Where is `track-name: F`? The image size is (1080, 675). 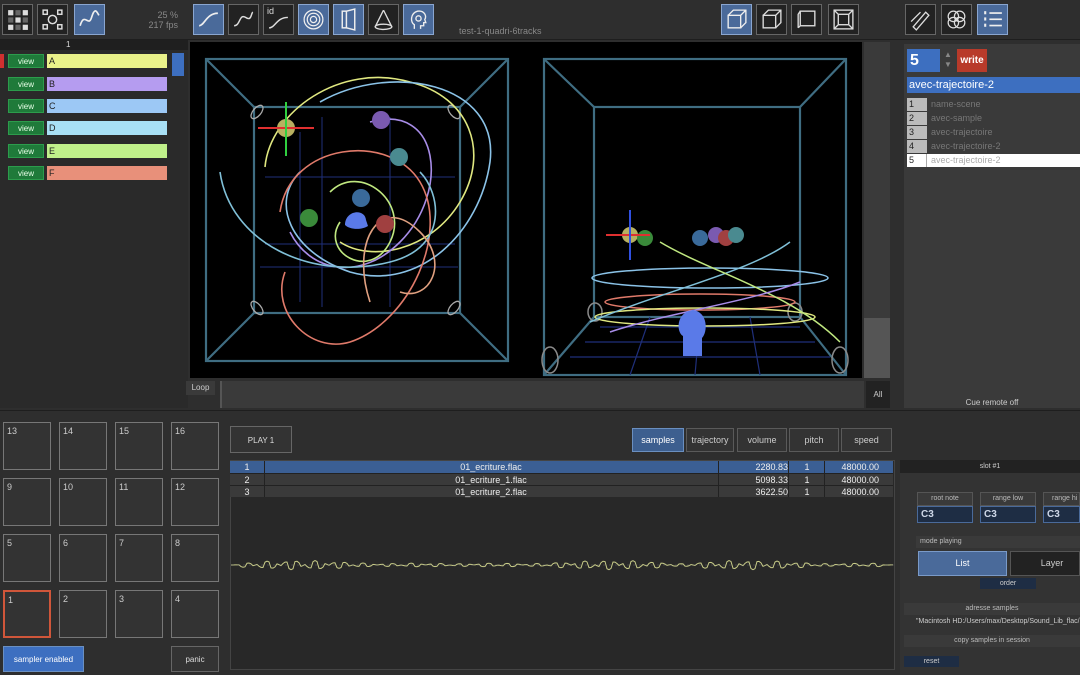 track-name: F is located at coordinates (107, 173).